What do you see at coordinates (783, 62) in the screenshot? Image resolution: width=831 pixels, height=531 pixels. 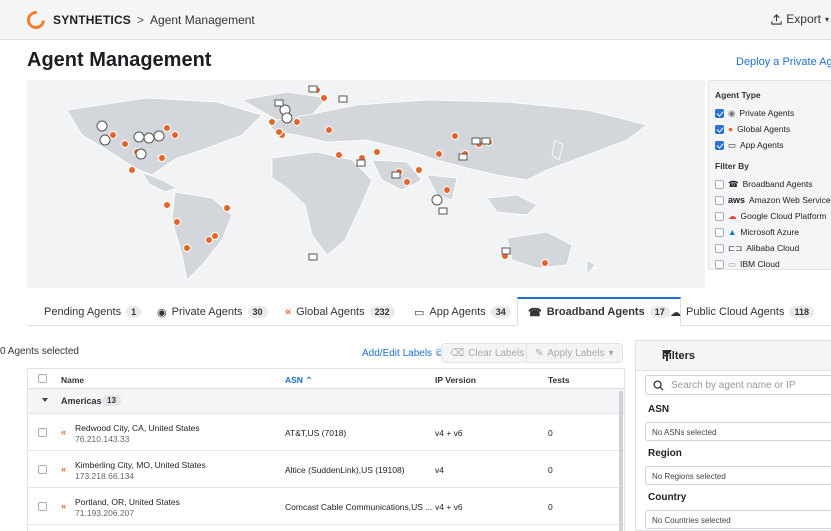 I see `deploy-private-agent-link: Deploy a Private Agent` at bounding box center [783, 62].